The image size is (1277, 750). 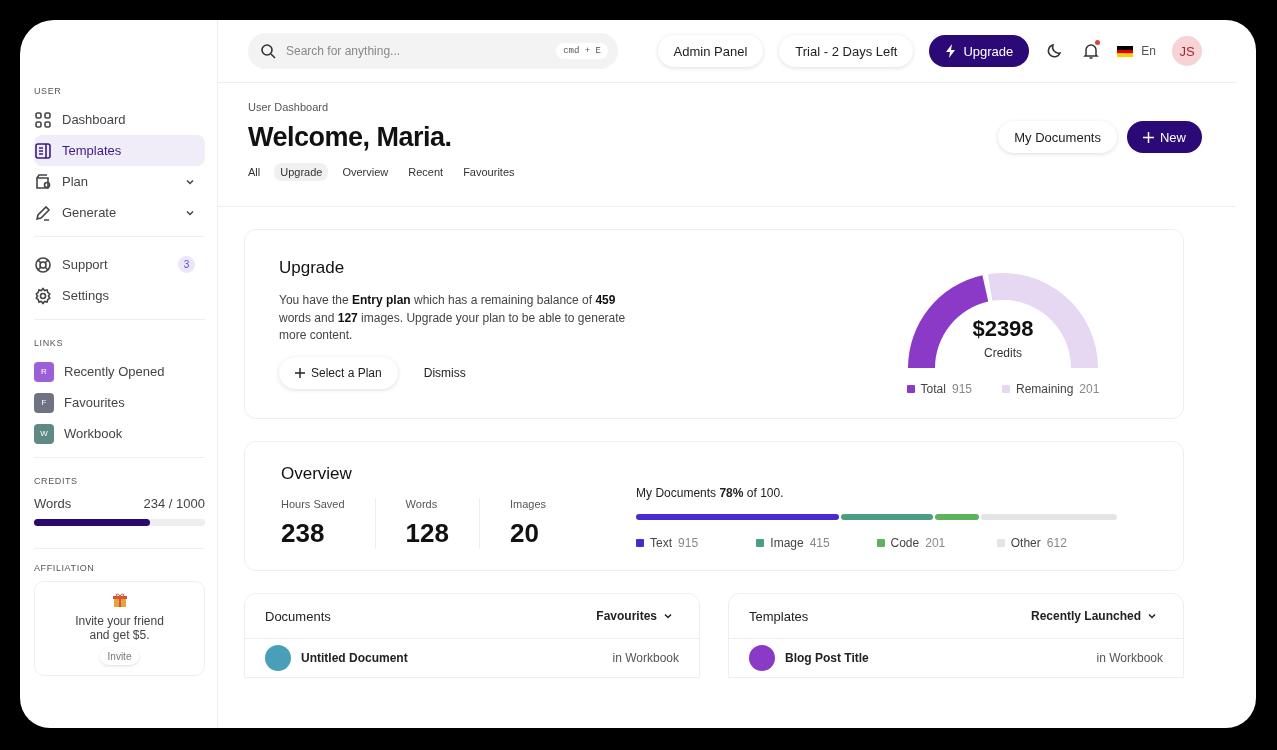 I want to click on credits-label: Words, so click(x=53, y=503).